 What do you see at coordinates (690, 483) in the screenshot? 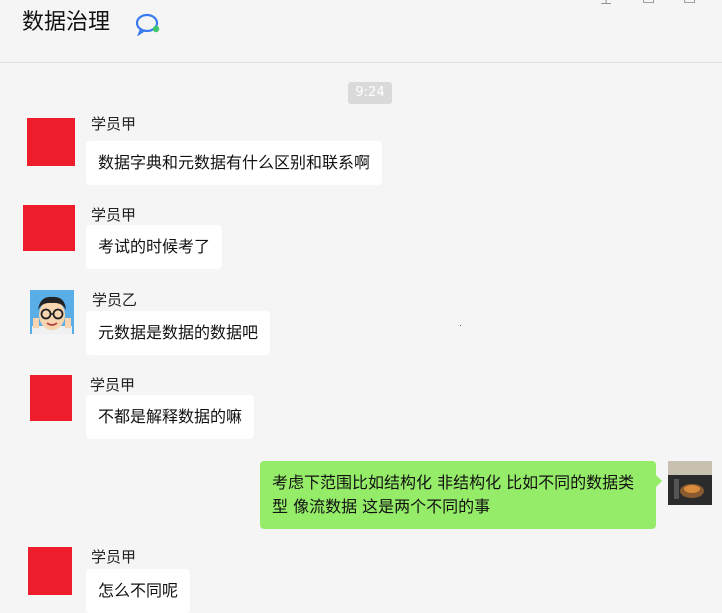
I see `self-avatar-icon` at bounding box center [690, 483].